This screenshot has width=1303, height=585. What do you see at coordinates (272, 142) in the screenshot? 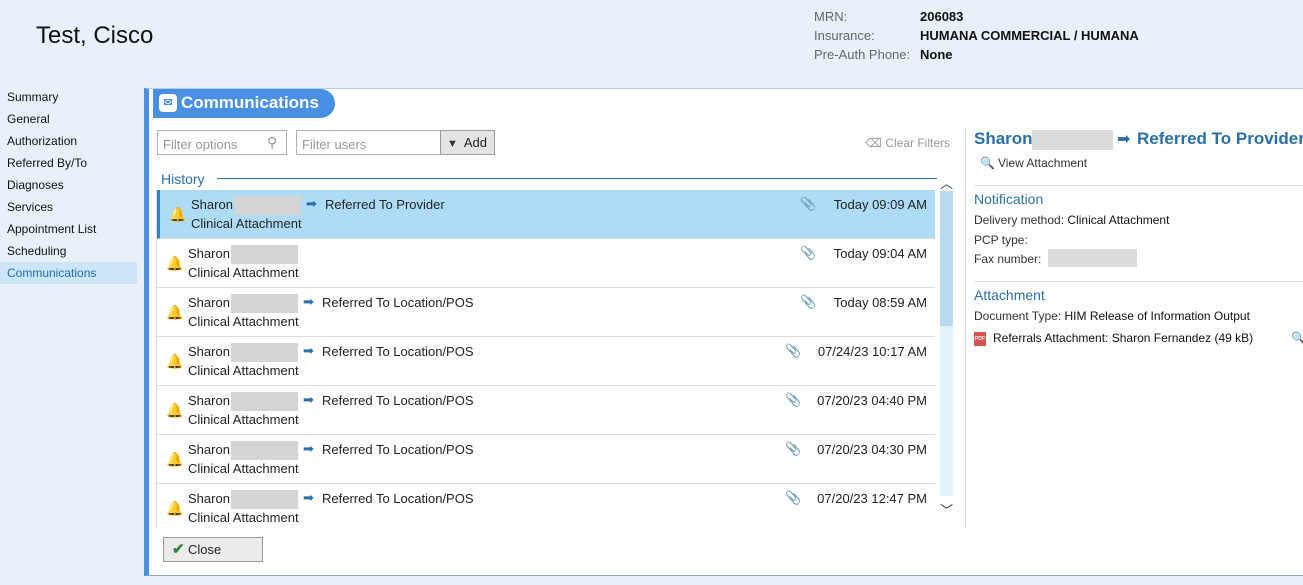
I see `search-icon: ⚲` at bounding box center [272, 142].